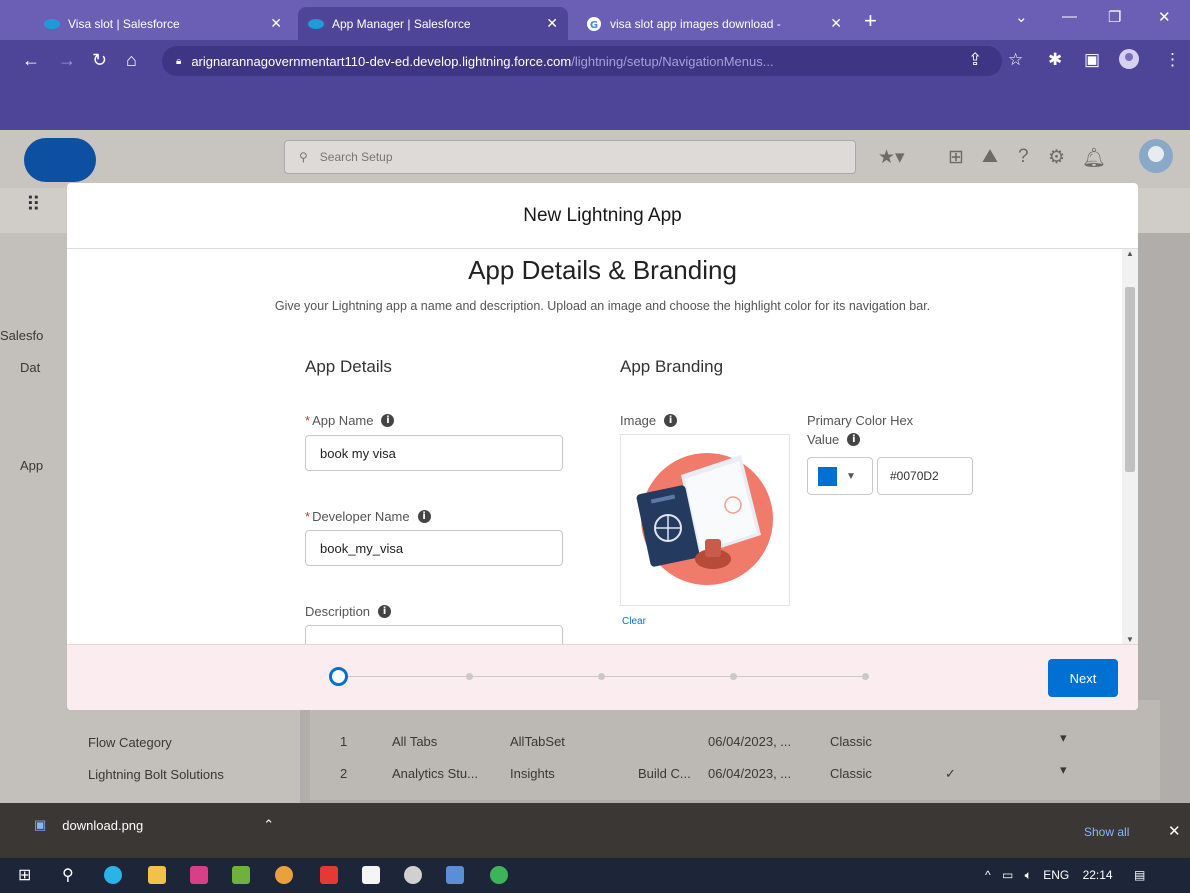 The image size is (1190, 893). Describe the element at coordinates (68, 875) in the screenshot. I see `search-icon: ⚲` at that location.